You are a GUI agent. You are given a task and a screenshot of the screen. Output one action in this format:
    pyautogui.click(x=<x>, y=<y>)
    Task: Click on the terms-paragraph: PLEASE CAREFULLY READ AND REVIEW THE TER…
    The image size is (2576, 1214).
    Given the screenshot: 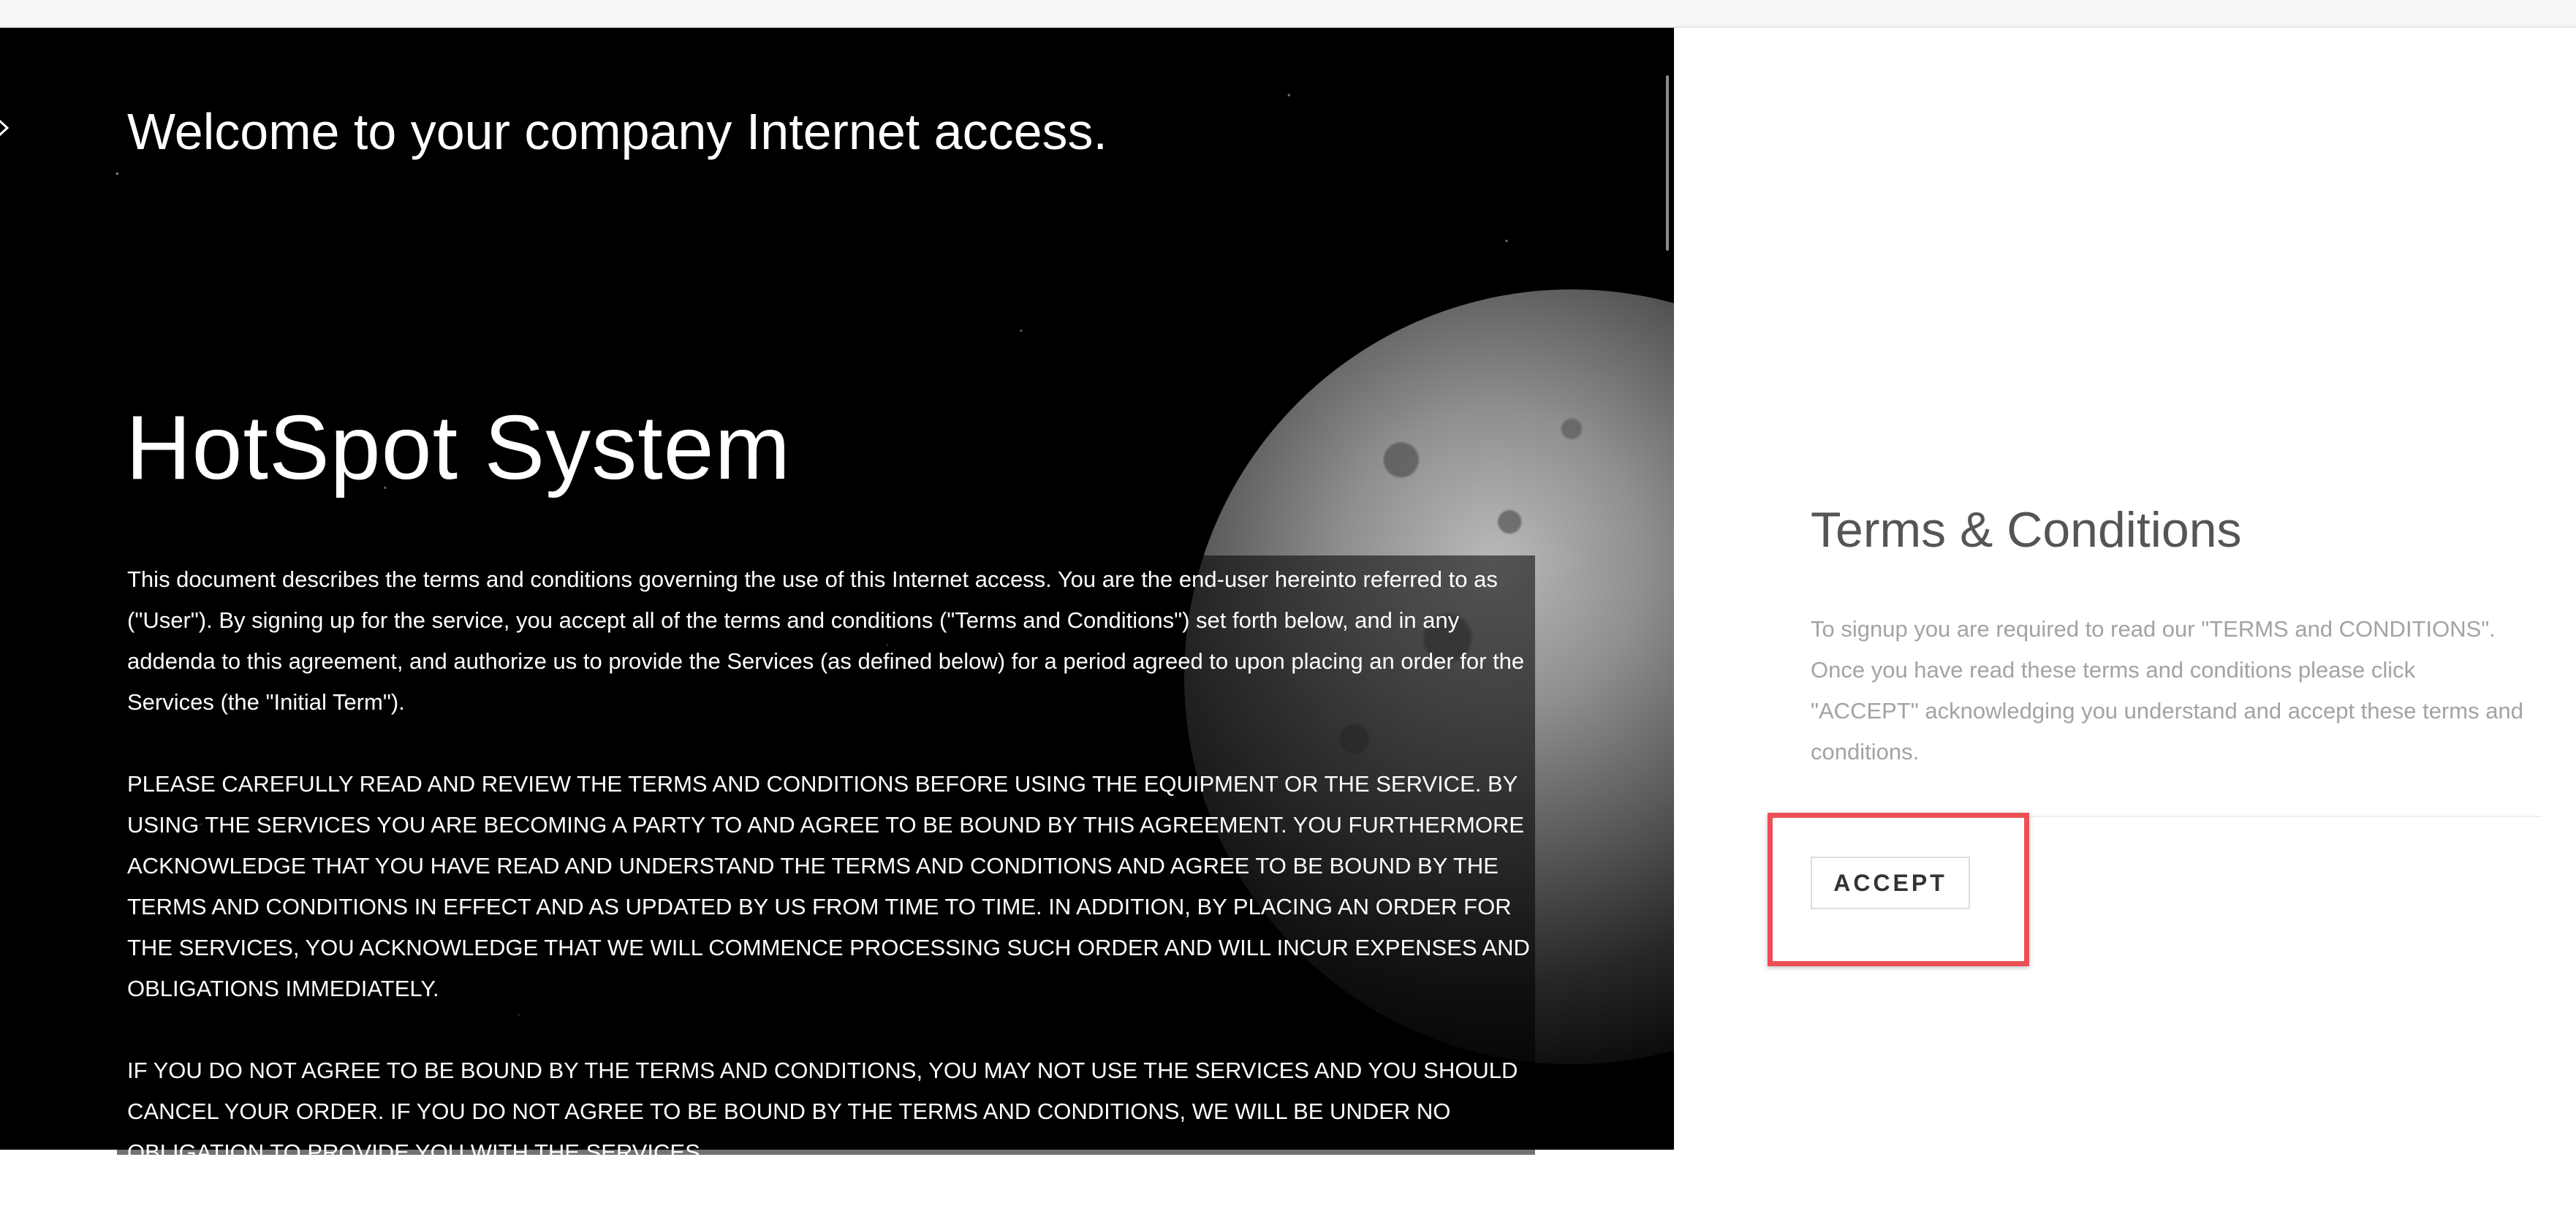 What is the action you would take?
    pyautogui.click(x=828, y=886)
    